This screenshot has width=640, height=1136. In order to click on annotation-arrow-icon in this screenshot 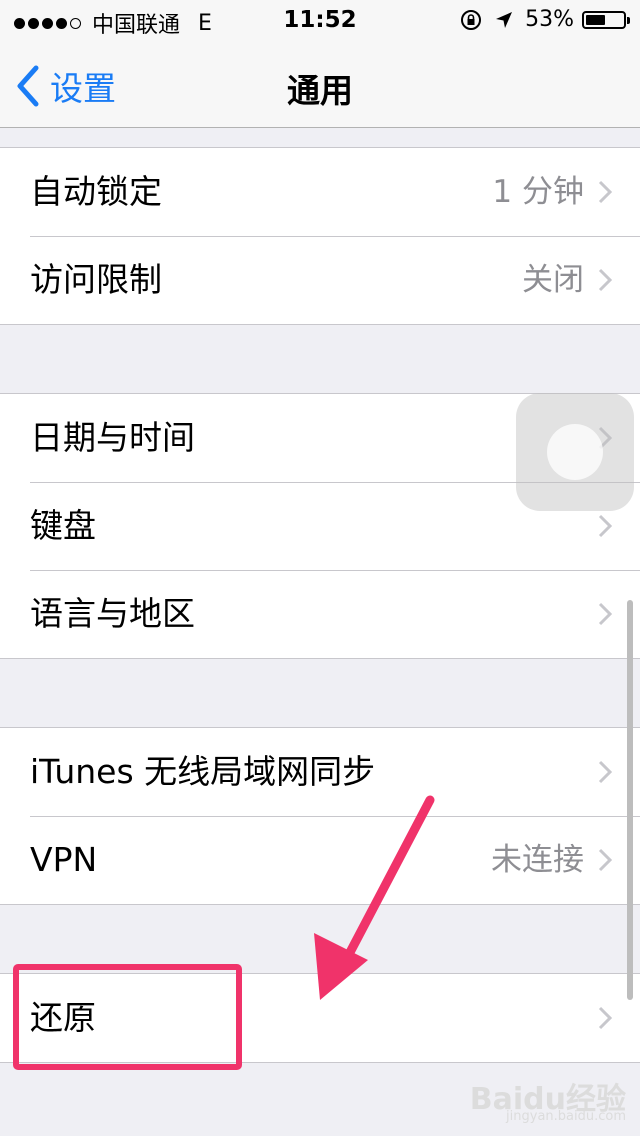, I will do `click(374, 897)`.